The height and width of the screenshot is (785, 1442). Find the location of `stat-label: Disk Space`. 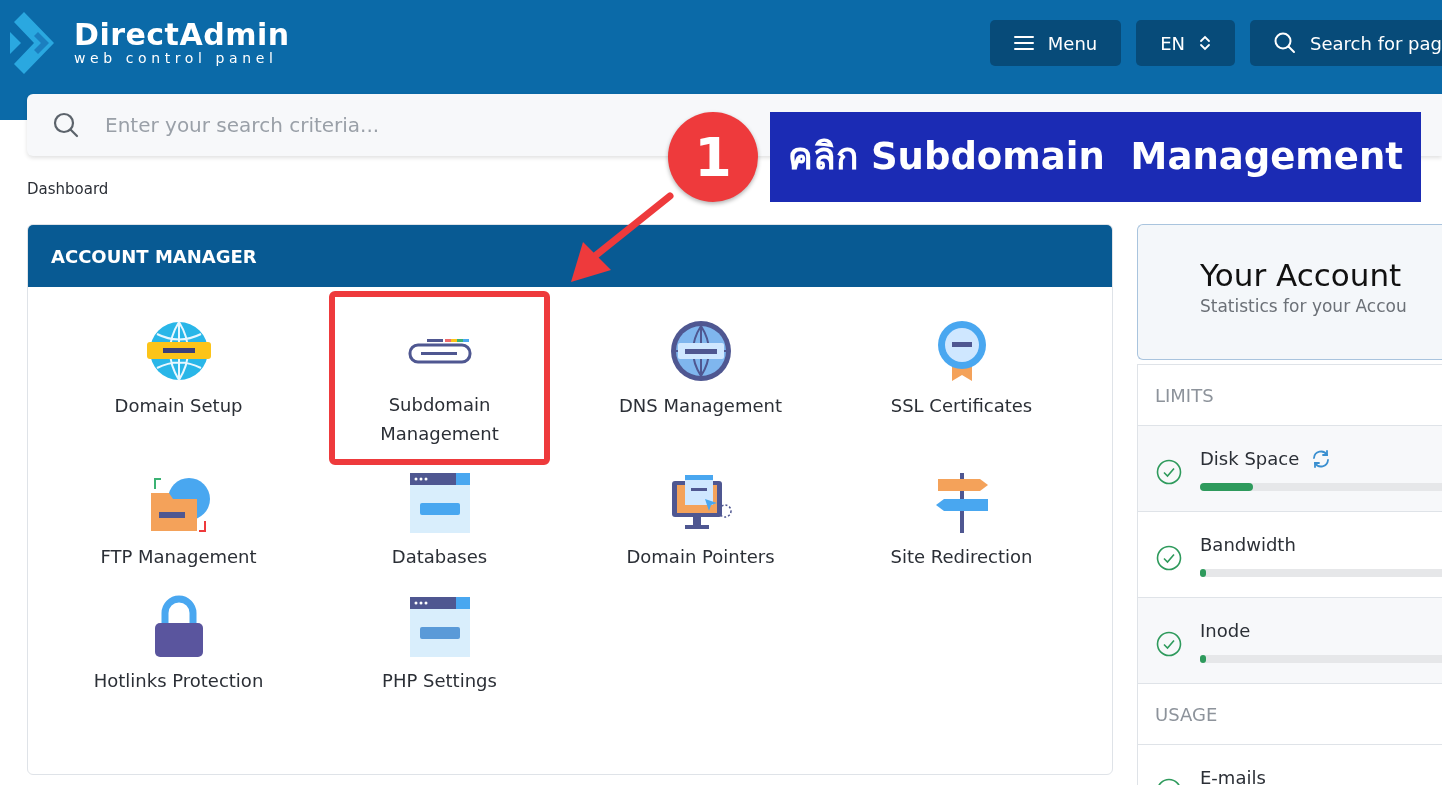

stat-label: Disk Space is located at coordinates (1250, 459).